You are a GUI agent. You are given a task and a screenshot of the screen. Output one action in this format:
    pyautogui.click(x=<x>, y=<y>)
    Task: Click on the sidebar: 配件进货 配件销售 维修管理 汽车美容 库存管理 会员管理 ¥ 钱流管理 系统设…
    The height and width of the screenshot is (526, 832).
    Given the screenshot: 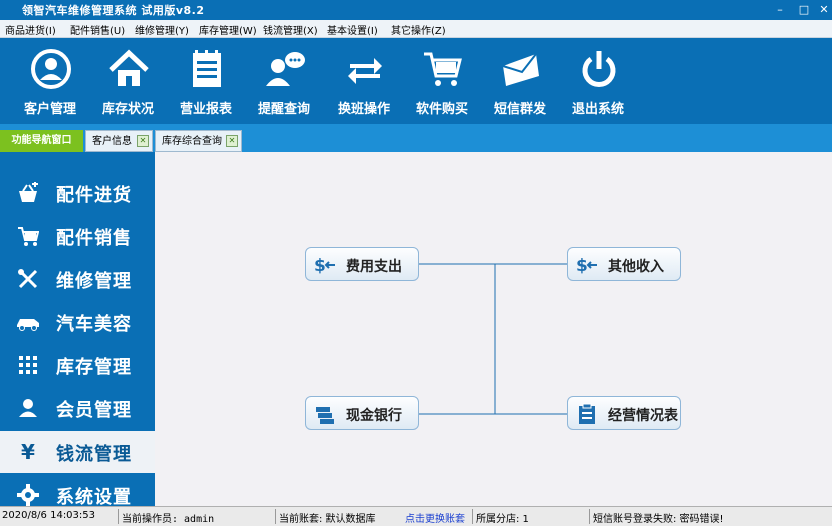 What is the action you would take?
    pyautogui.click(x=77, y=330)
    